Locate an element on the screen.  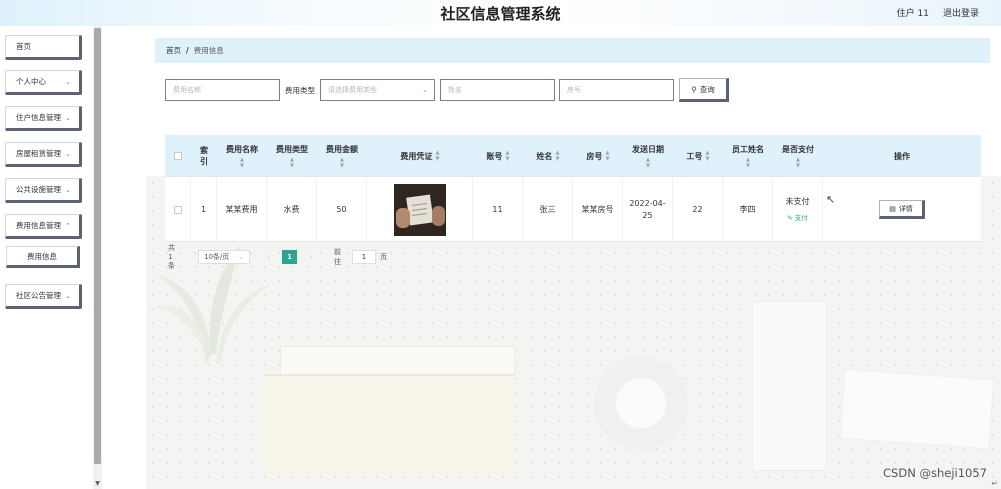
select-all-checkbox is located at coordinates (178, 156).